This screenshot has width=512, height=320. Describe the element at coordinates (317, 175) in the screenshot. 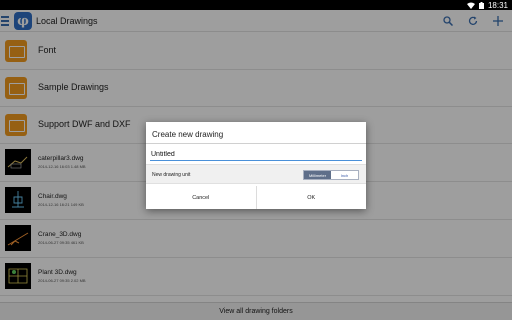

I see `unit-option-millimeter: Millimeter` at that location.